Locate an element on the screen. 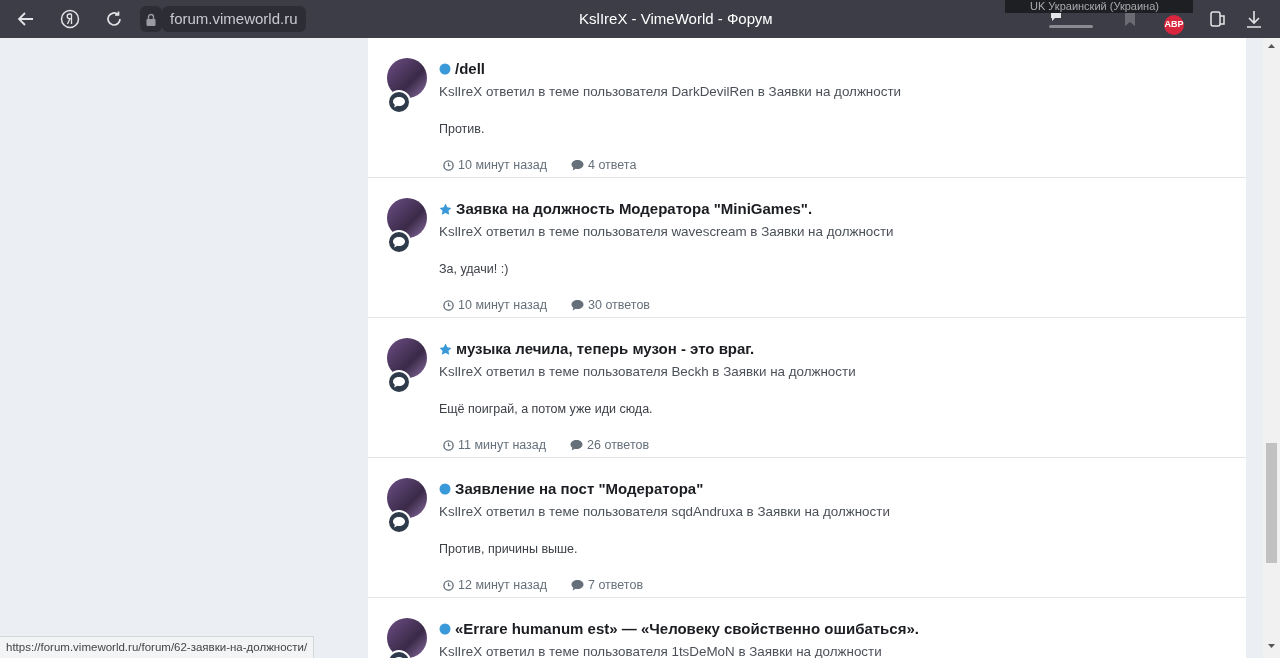 Image resolution: width=1280 pixels, height=658 pixels. post-time: 12 минут назад is located at coordinates (502, 586).